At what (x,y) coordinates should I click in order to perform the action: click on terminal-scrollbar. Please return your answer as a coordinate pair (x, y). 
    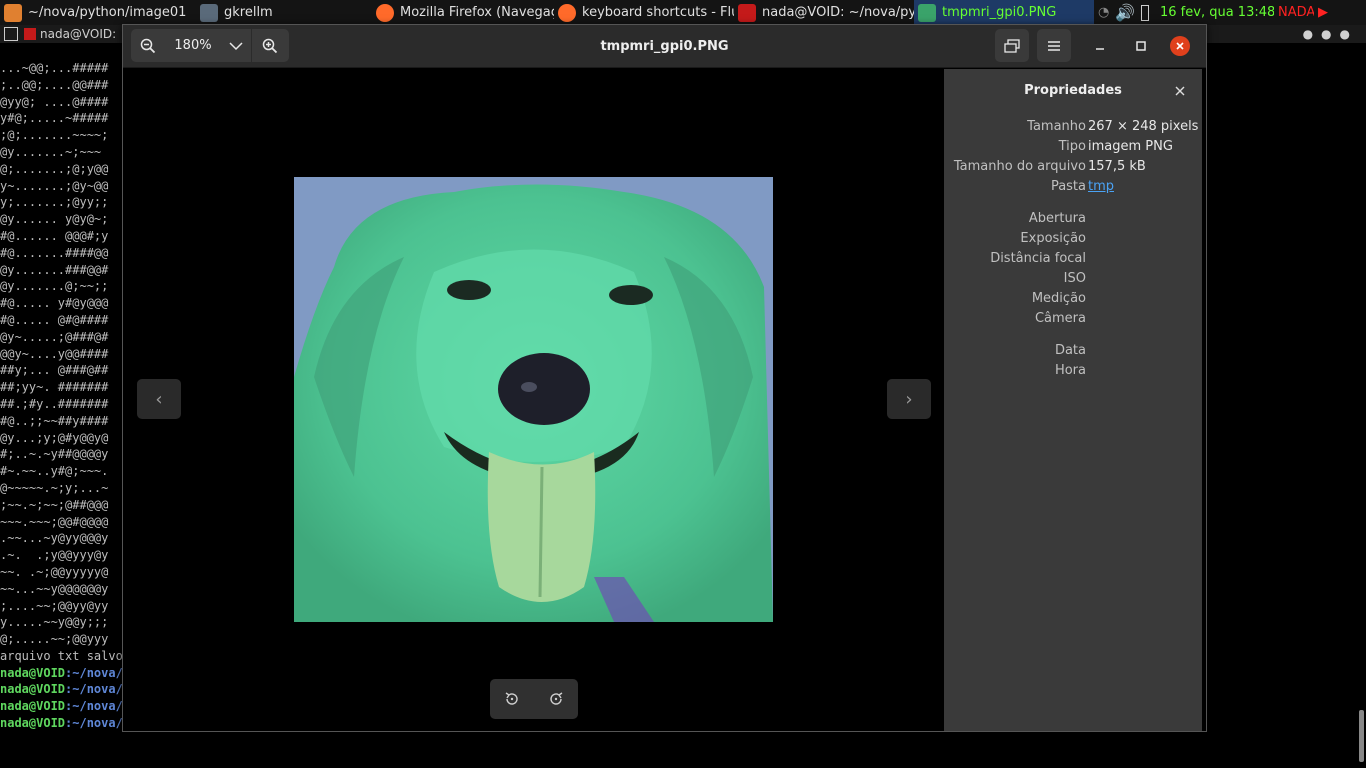
    Looking at the image, I should click on (1361, 736).